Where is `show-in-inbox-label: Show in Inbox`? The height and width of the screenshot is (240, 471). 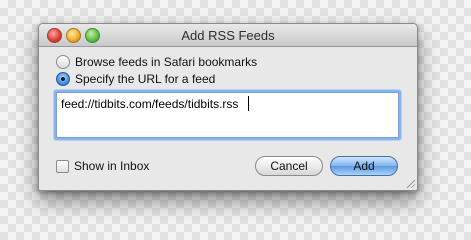
show-in-inbox-label: Show in Inbox is located at coordinates (112, 166).